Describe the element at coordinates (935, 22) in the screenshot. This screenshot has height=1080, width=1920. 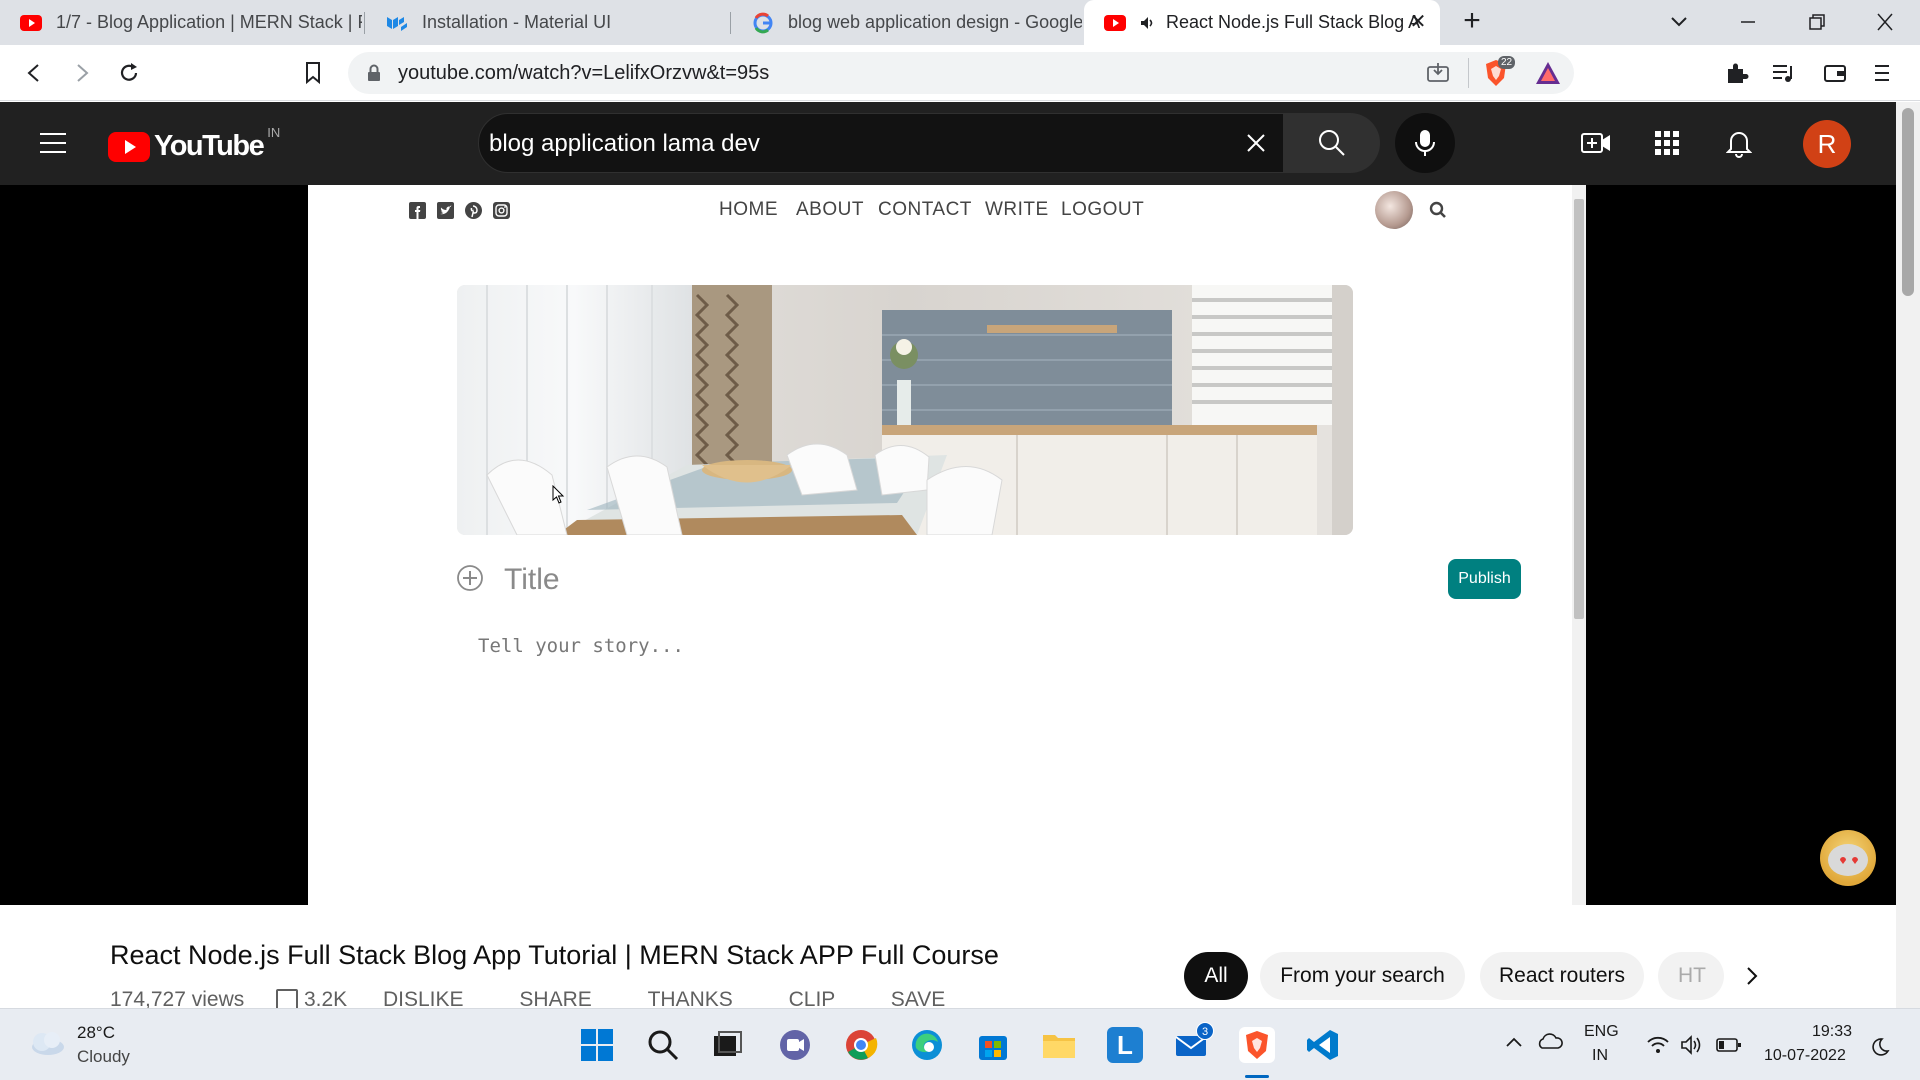
I see `tab-title: blog web application design - Google` at that location.